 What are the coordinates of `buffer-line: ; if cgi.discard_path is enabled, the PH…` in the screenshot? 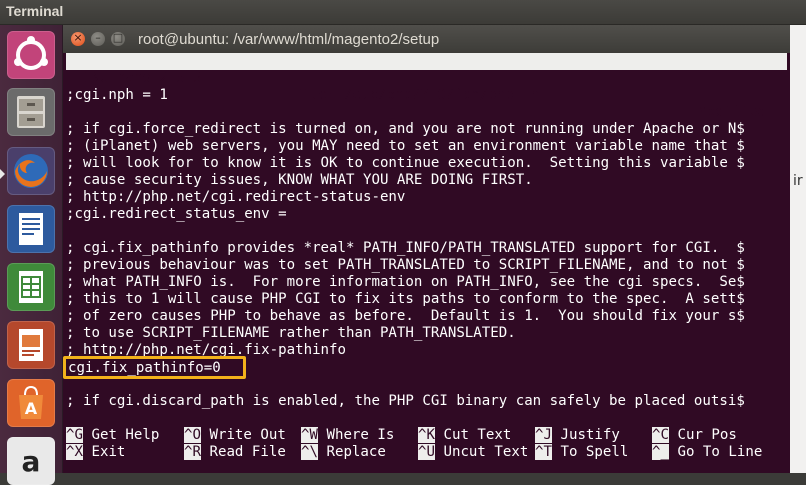 It's located at (427, 401).